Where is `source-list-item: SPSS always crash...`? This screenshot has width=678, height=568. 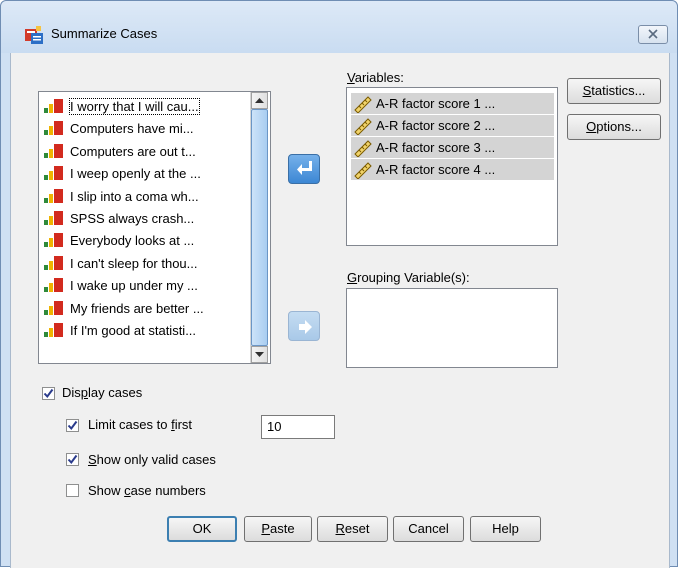 source-list-item: SPSS always crash... is located at coordinates (148, 218).